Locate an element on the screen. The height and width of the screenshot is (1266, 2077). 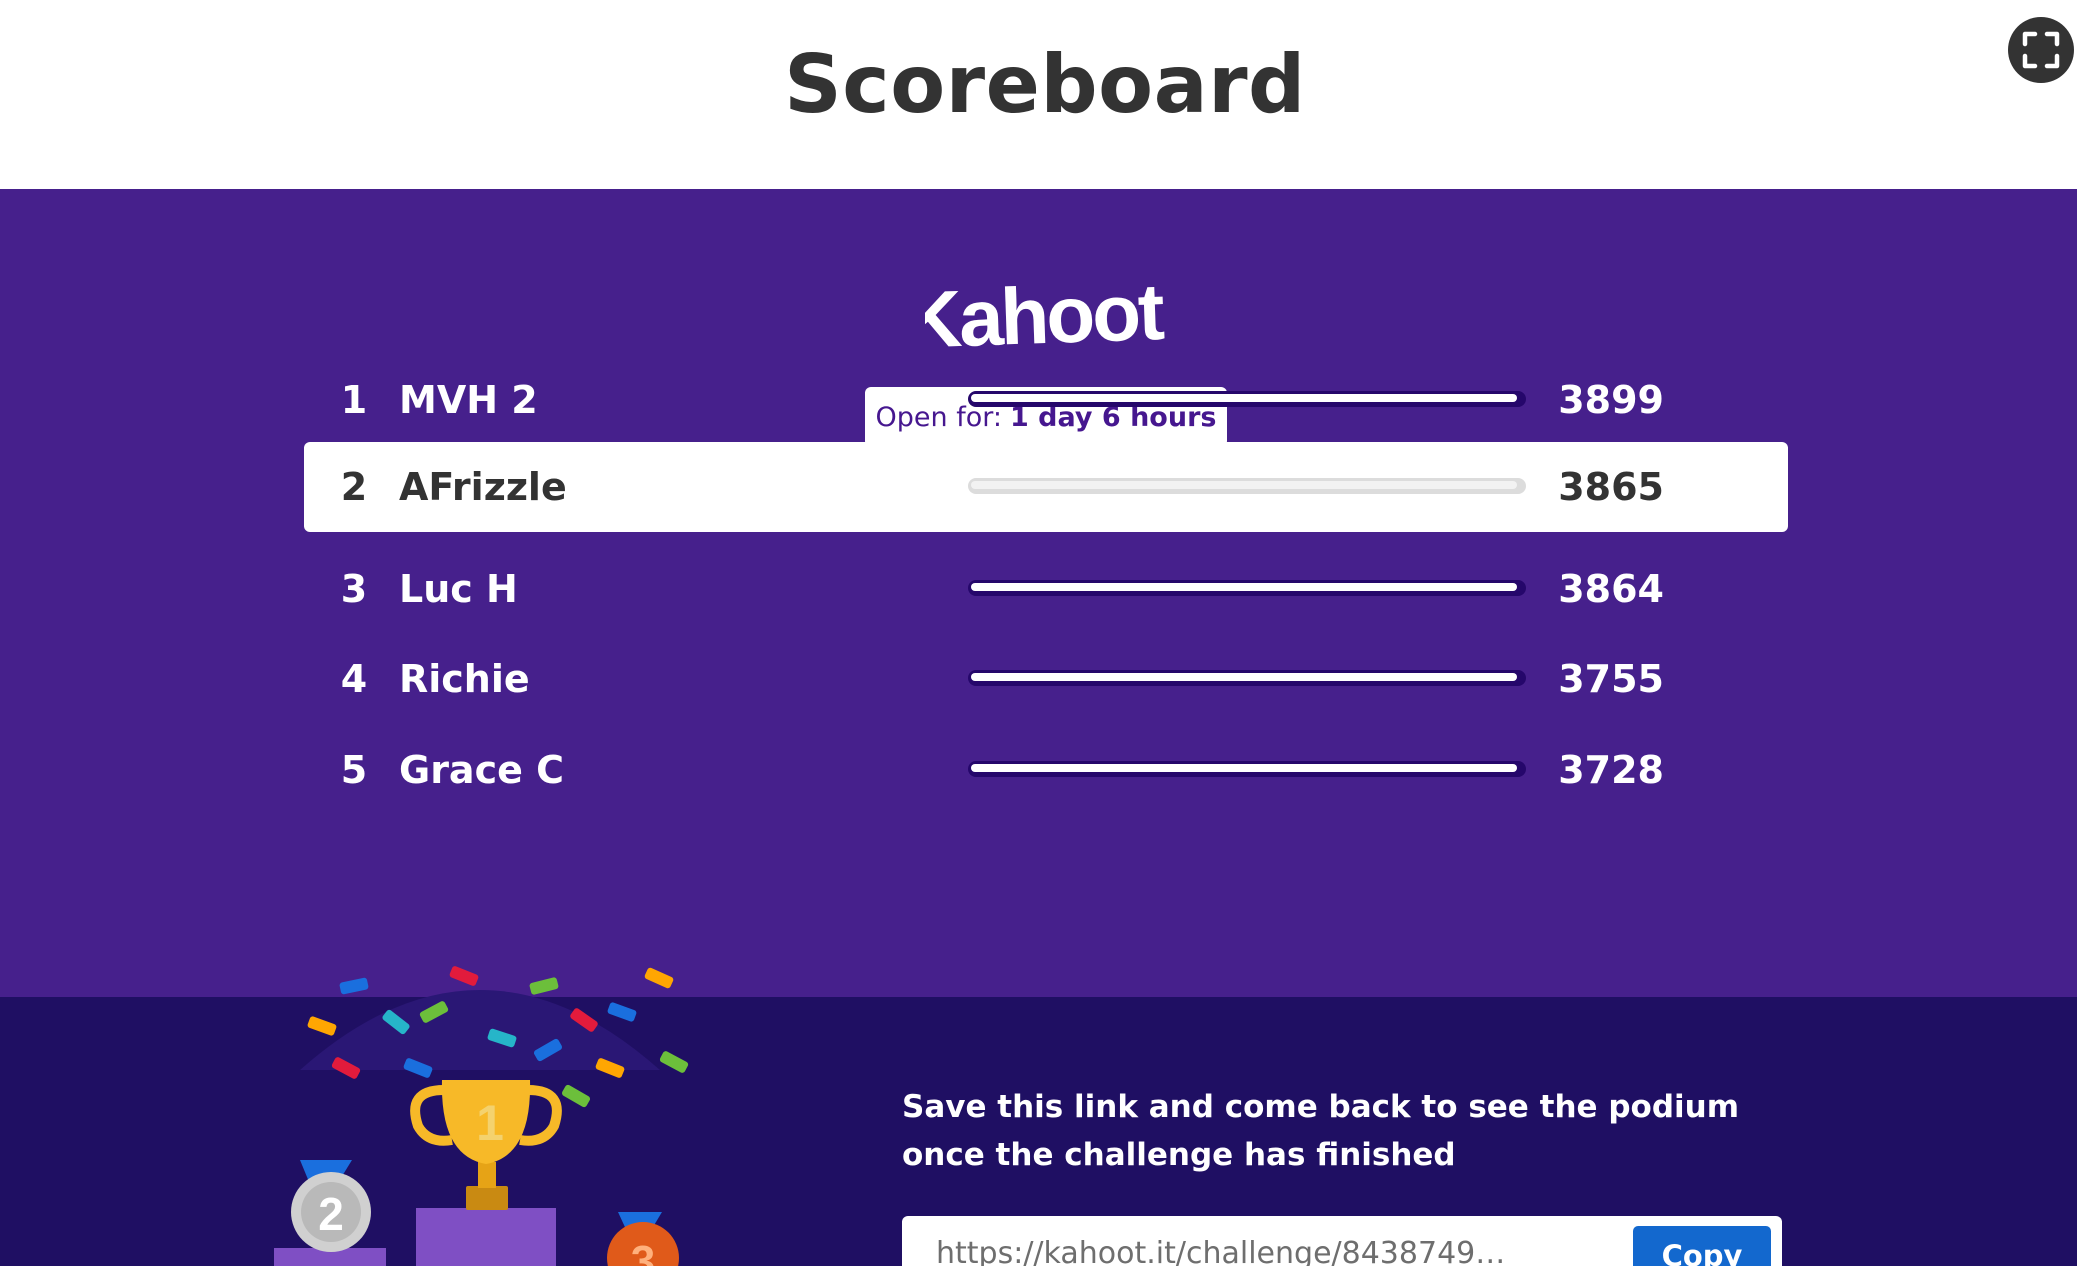
fullscreen-button is located at coordinates (2041, 50).